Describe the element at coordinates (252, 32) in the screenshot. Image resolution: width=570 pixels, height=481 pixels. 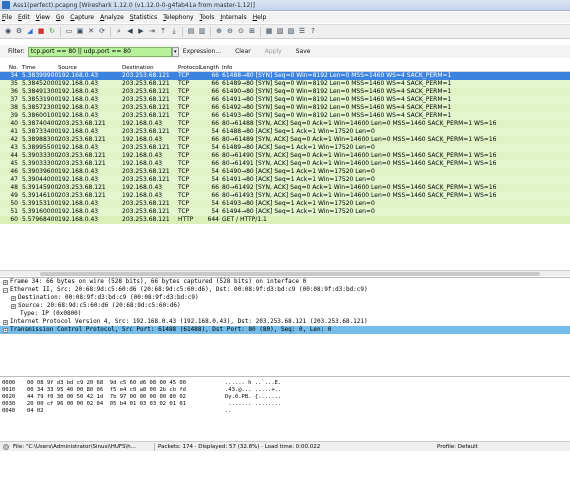
I see `resize-columns-icon: ⊞` at that location.